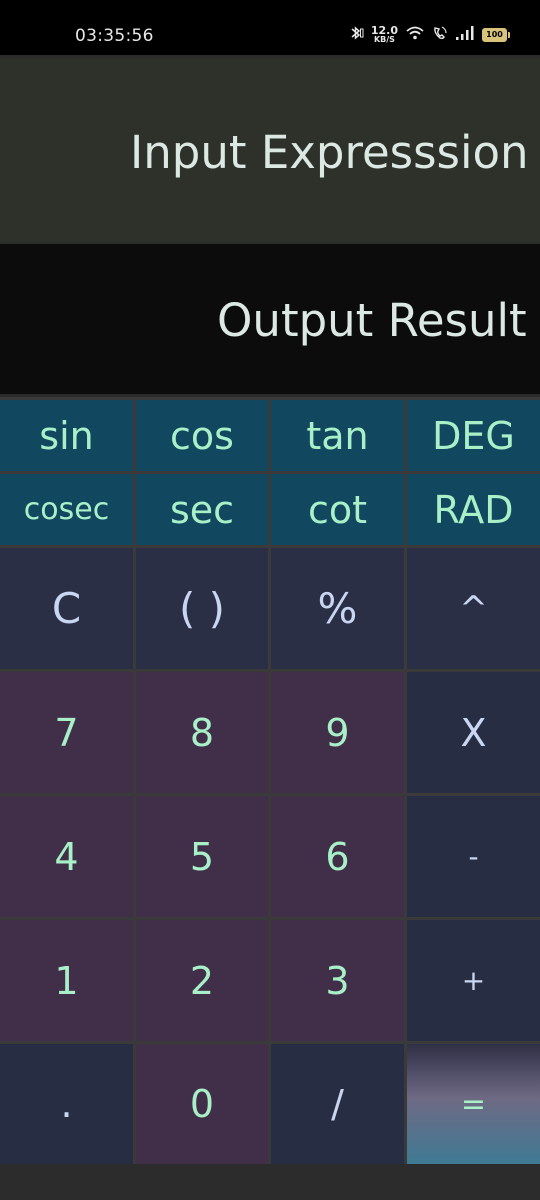 This screenshot has height=1200, width=540. I want to click on signal-icon, so click(465, 35).